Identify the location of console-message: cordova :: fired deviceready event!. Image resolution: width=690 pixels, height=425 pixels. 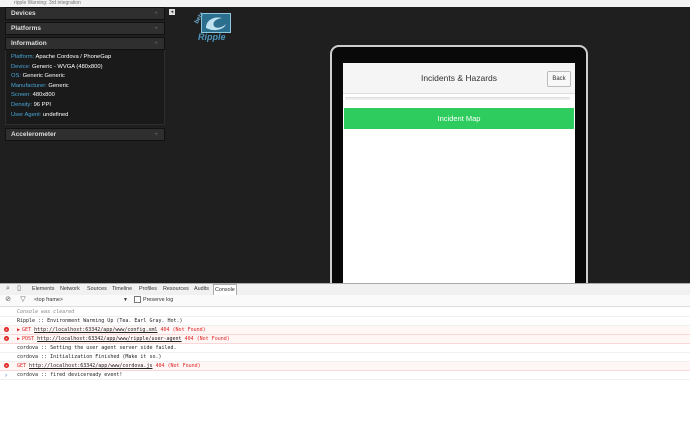
(345, 375).